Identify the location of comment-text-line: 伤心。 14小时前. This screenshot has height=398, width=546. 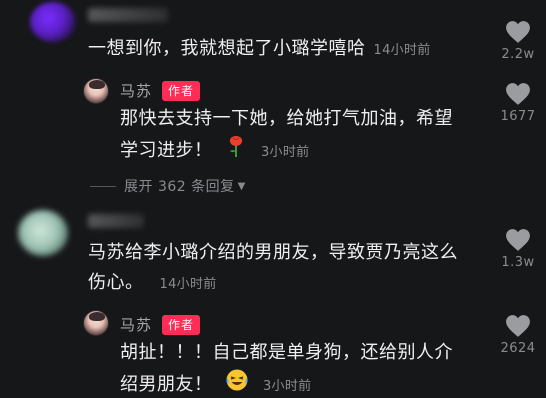
(273, 284).